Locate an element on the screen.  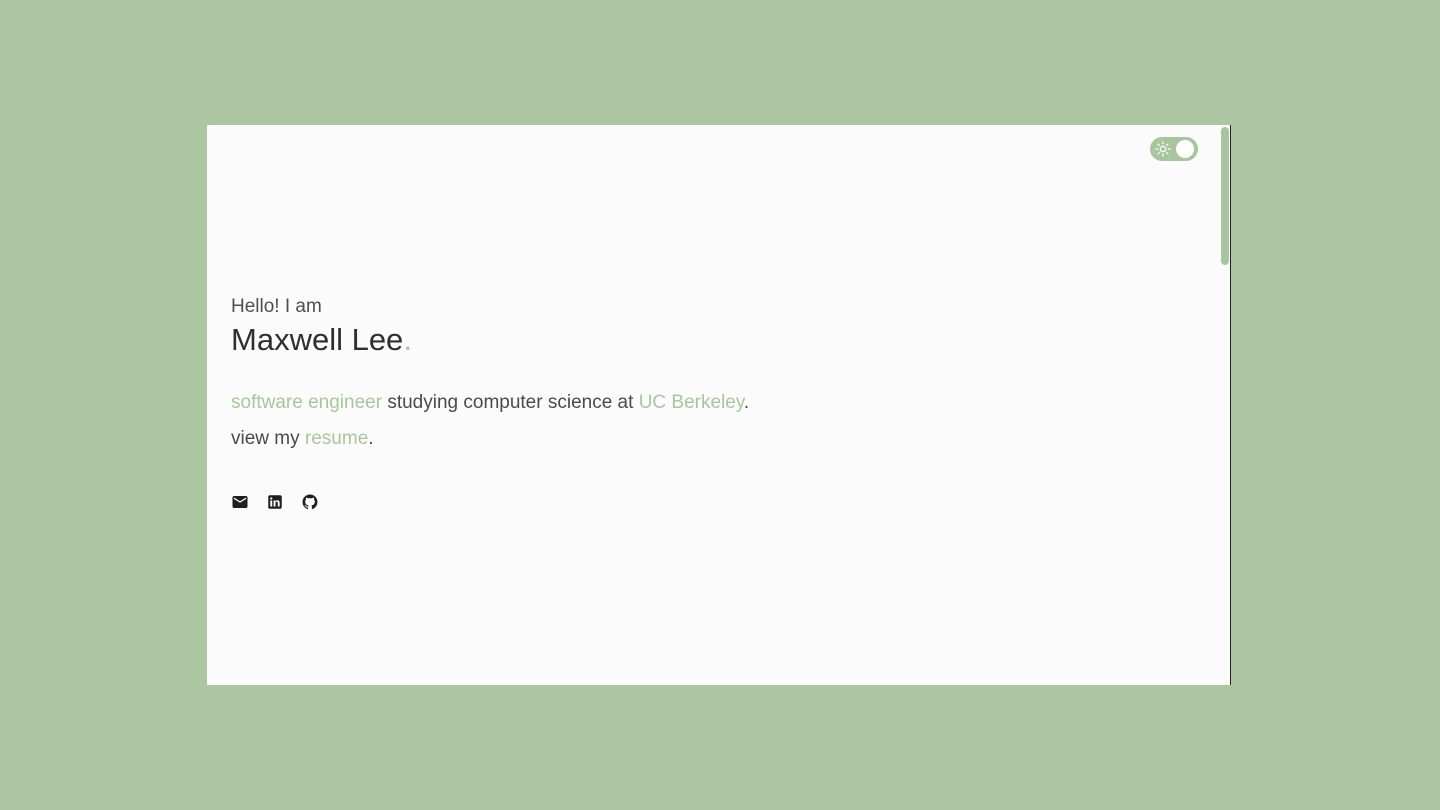
bio-line-1-end: . is located at coordinates (746, 402).